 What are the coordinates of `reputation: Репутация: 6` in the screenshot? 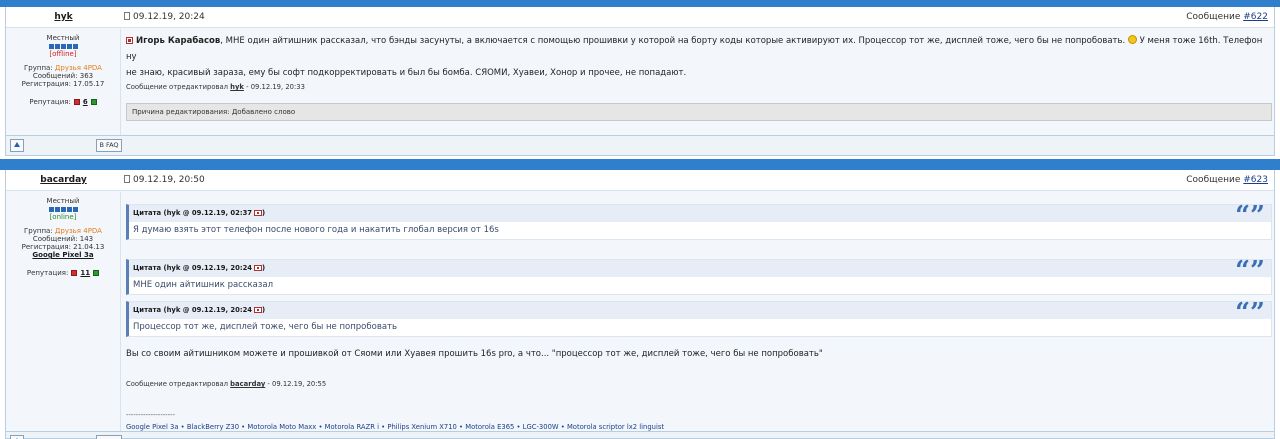 It's located at (63, 102).